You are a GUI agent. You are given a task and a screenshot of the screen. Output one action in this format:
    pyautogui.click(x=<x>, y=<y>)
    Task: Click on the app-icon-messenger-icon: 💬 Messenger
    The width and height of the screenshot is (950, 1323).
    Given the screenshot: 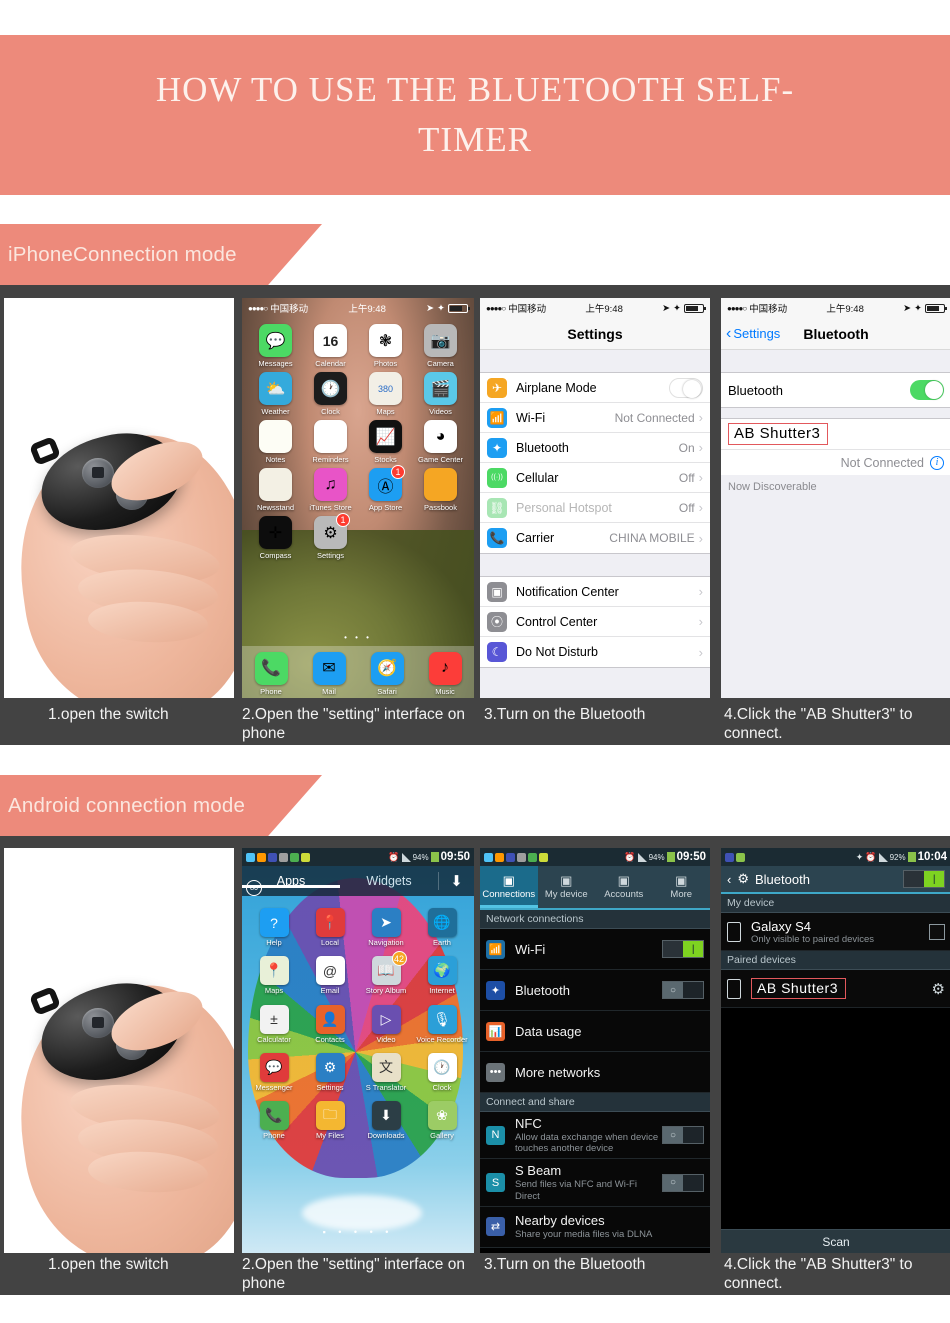 What is the action you would take?
    pyautogui.click(x=274, y=1072)
    